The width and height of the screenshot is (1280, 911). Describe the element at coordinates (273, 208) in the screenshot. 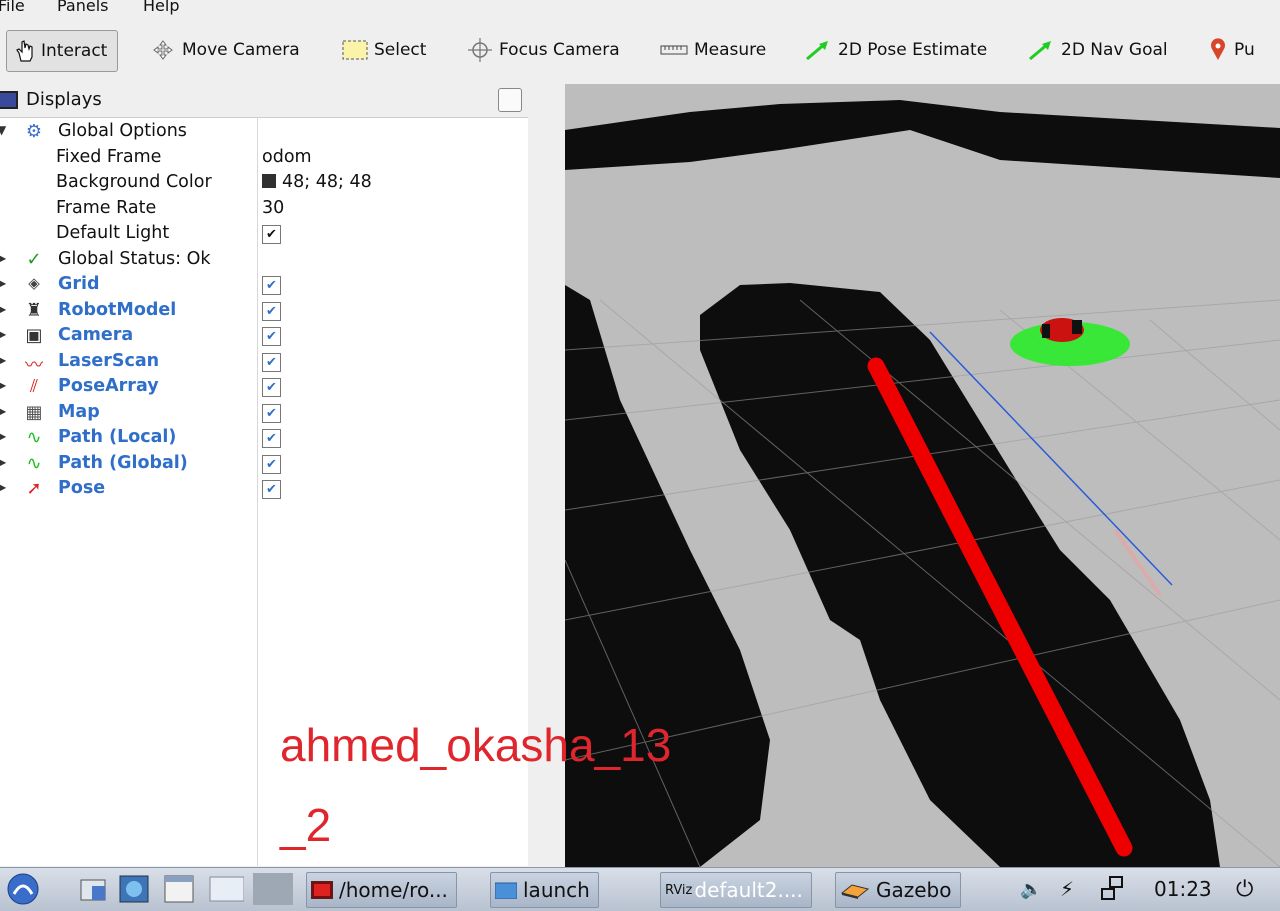

I see `frame-rate-value: 30` at that location.